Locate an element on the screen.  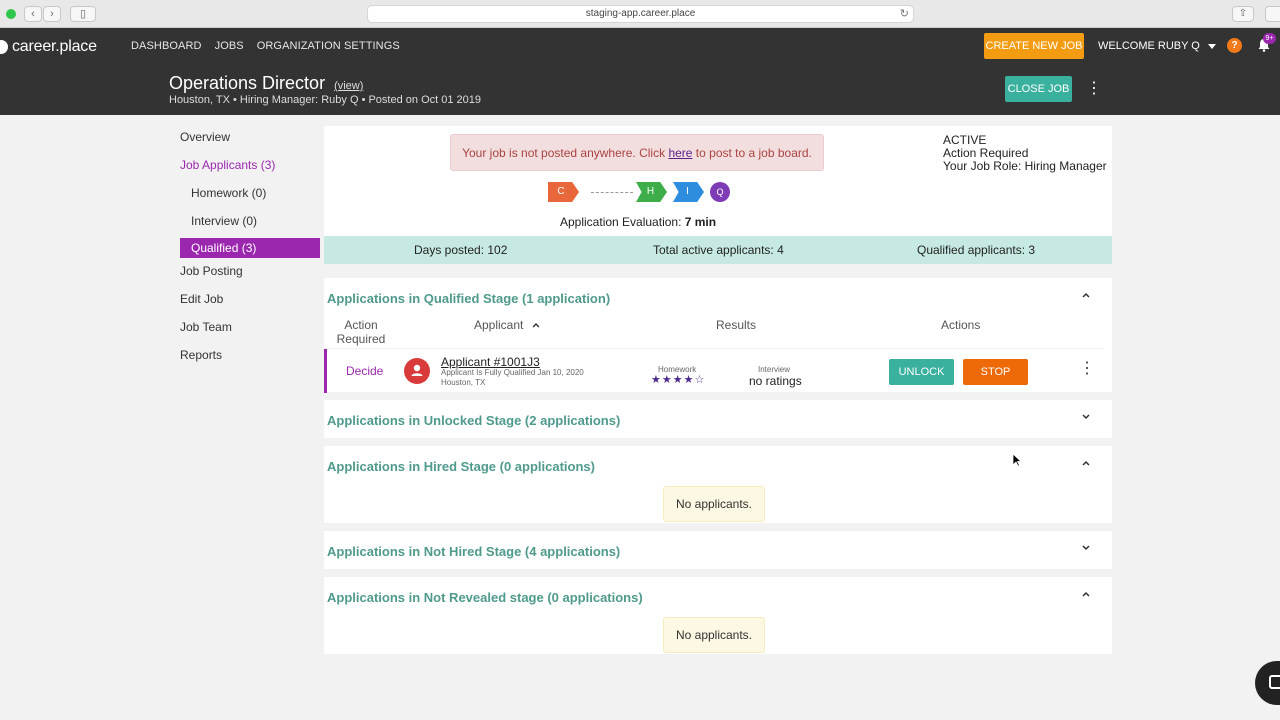
nav-dashboard: DASHBOARD is located at coordinates (166, 46).